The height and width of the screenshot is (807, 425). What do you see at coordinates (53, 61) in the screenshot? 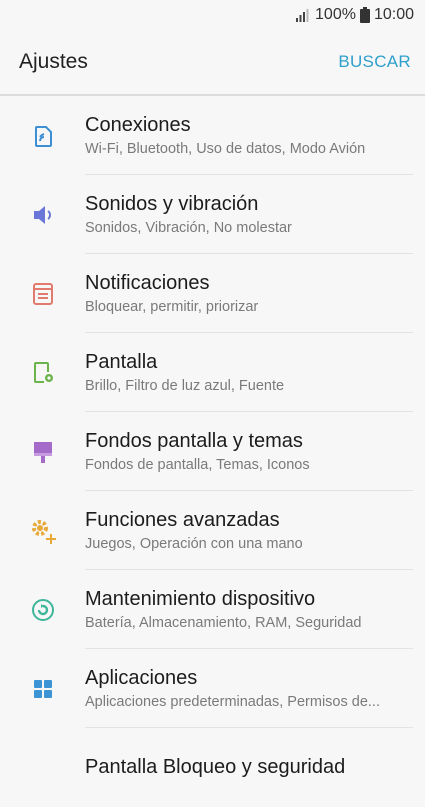
I see `page-title: Ajustes` at bounding box center [53, 61].